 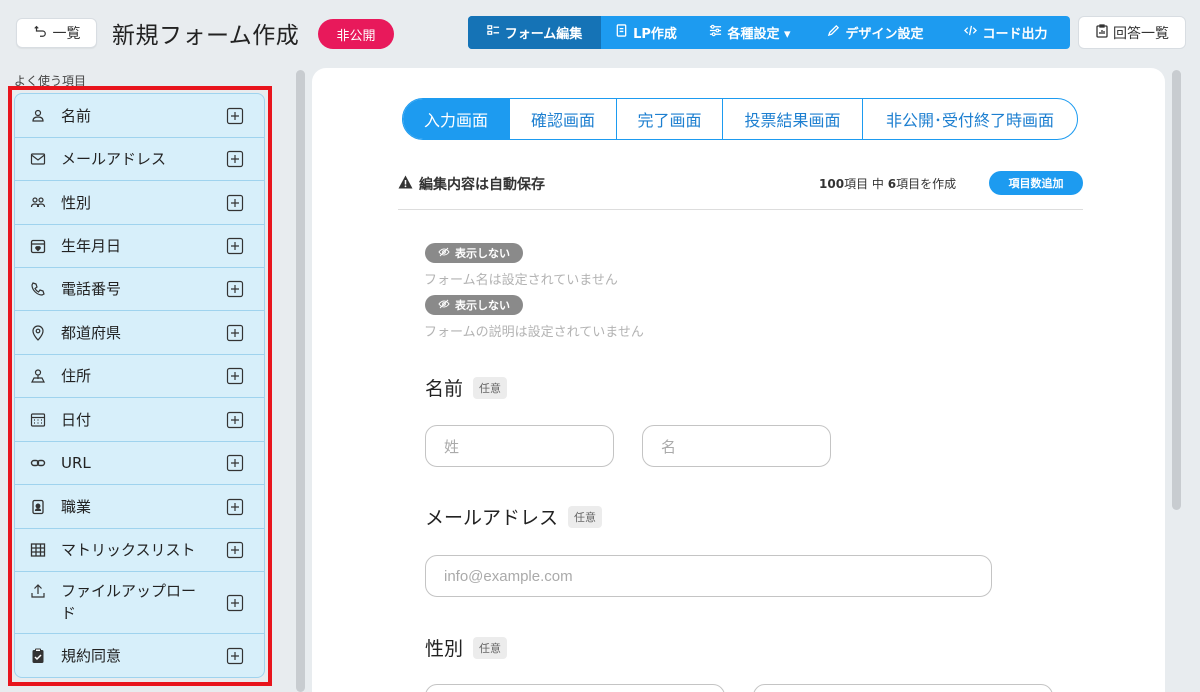 What do you see at coordinates (139, 550) in the screenshot?
I see `palette-item-matrix-list: マトリックスリスト` at bounding box center [139, 550].